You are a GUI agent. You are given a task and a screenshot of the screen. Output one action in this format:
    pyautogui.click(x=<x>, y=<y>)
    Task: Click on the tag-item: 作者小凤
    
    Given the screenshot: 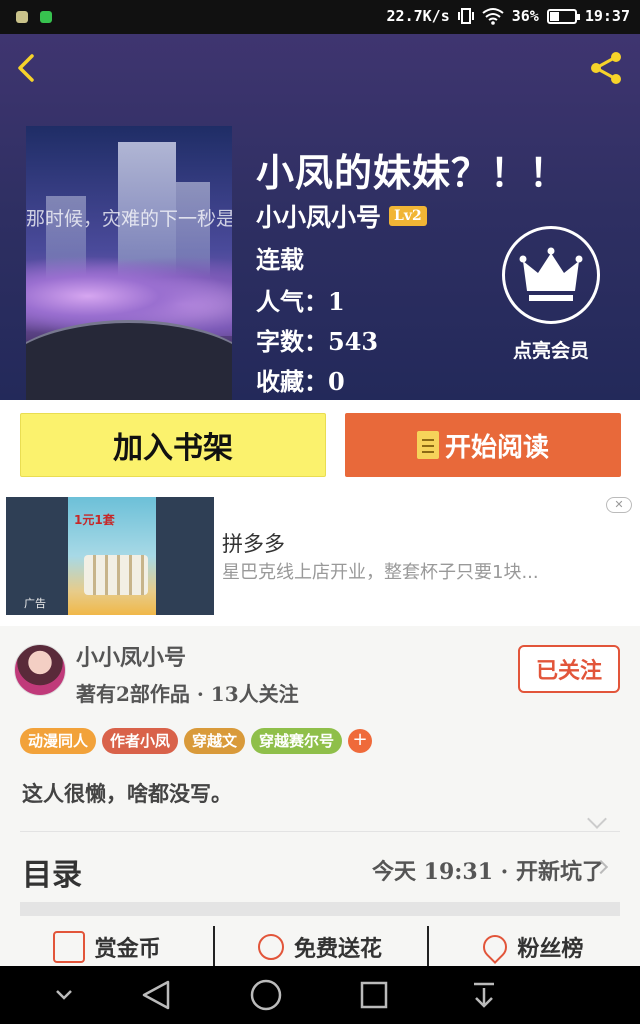 What is the action you would take?
    pyautogui.click(x=140, y=741)
    